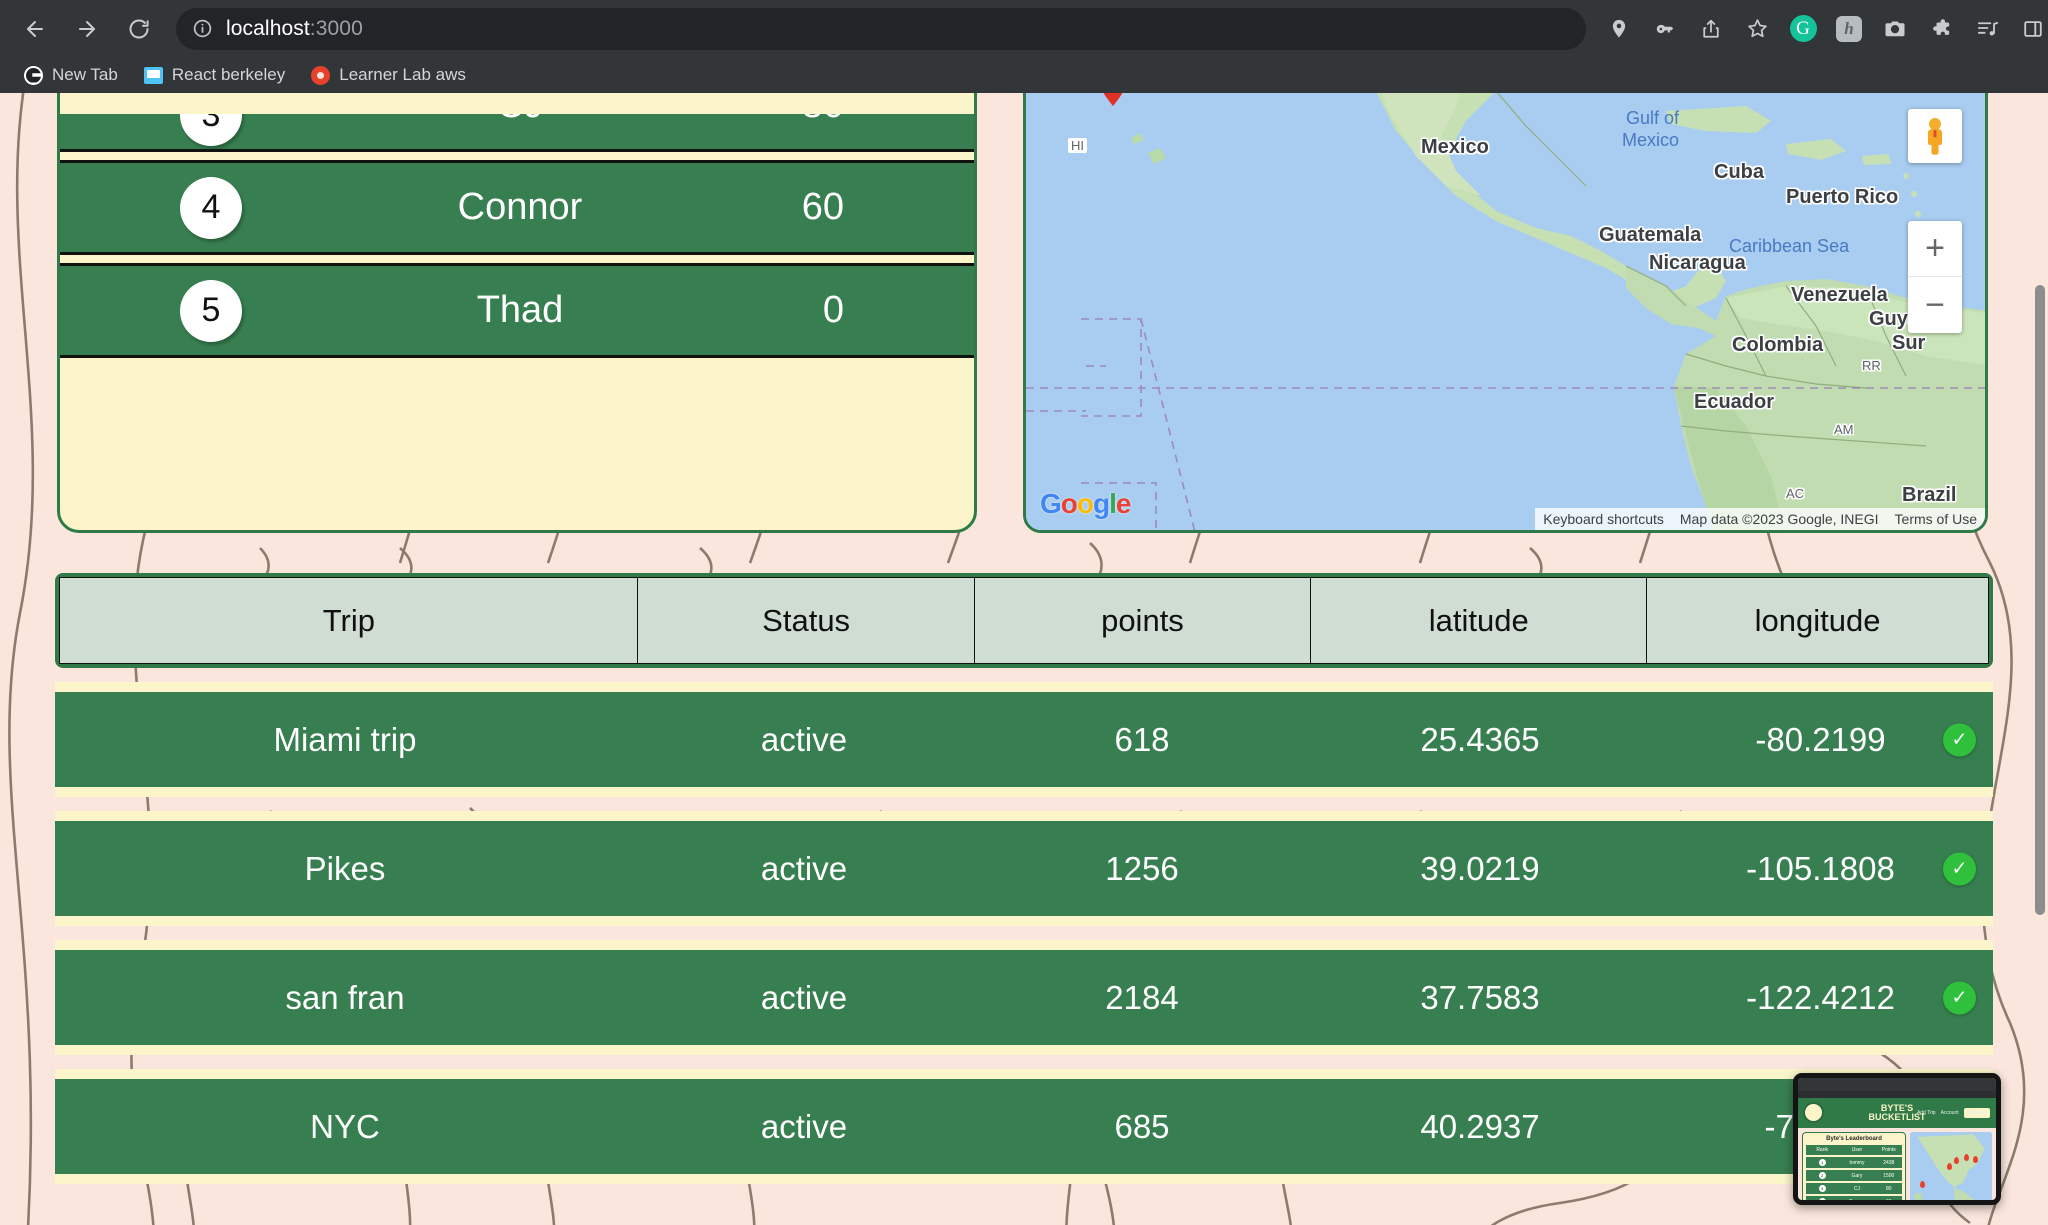 This screenshot has width=2048, height=1225. Describe the element at coordinates (294, 29) in the screenshot. I see `url-text: localhost:3000` at that location.